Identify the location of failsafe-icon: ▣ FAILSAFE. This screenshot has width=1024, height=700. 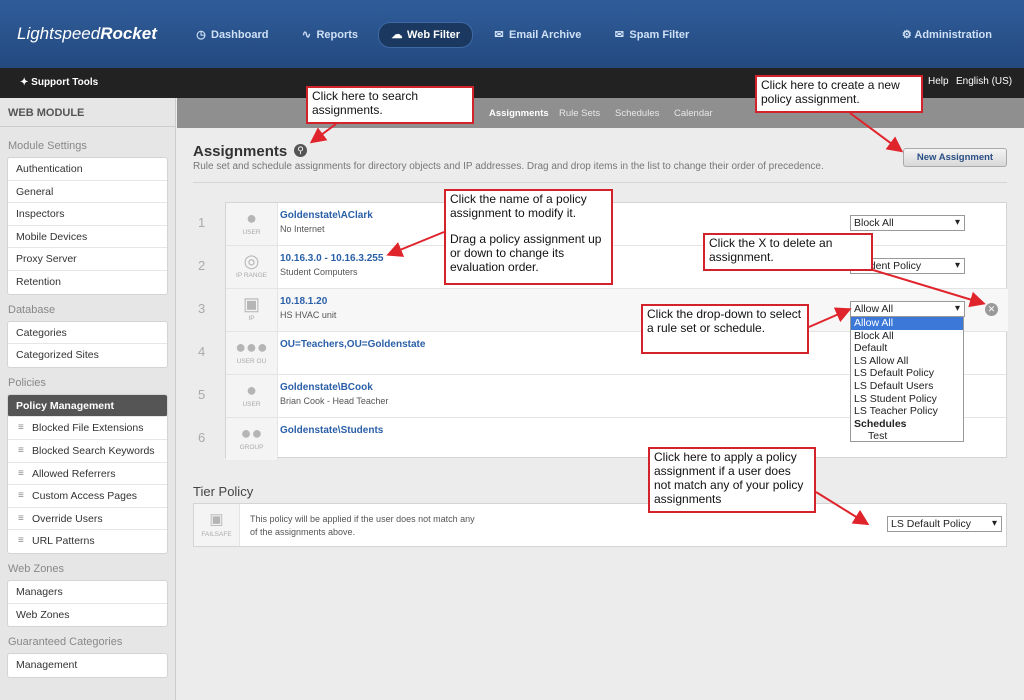
(217, 525).